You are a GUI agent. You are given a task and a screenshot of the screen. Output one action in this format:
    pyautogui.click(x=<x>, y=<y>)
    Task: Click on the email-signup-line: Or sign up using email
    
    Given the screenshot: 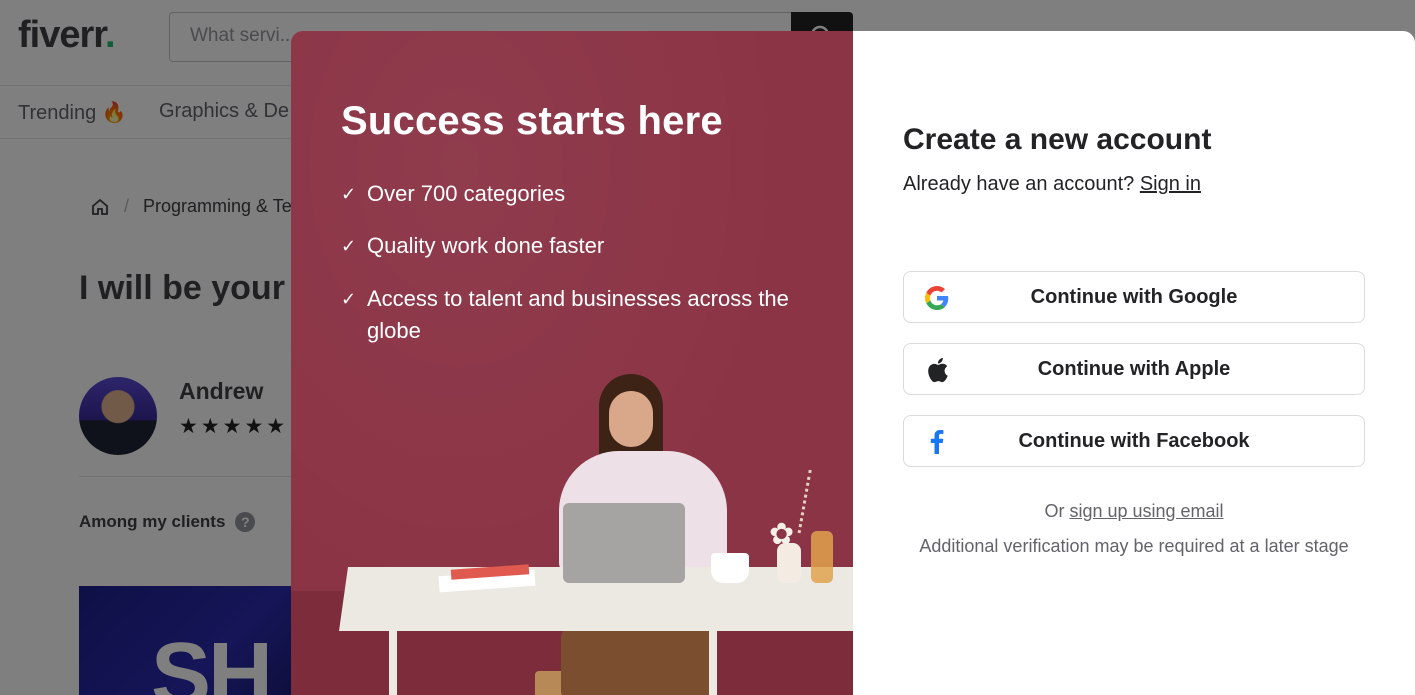 What is the action you would take?
    pyautogui.click(x=1134, y=511)
    